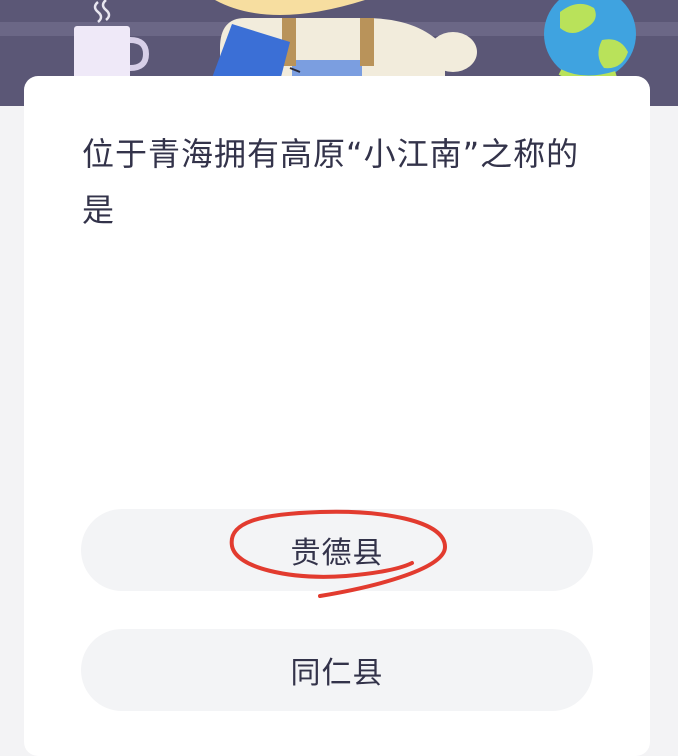  What do you see at coordinates (590, 41) in the screenshot?
I see `globe-icon` at bounding box center [590, 41].